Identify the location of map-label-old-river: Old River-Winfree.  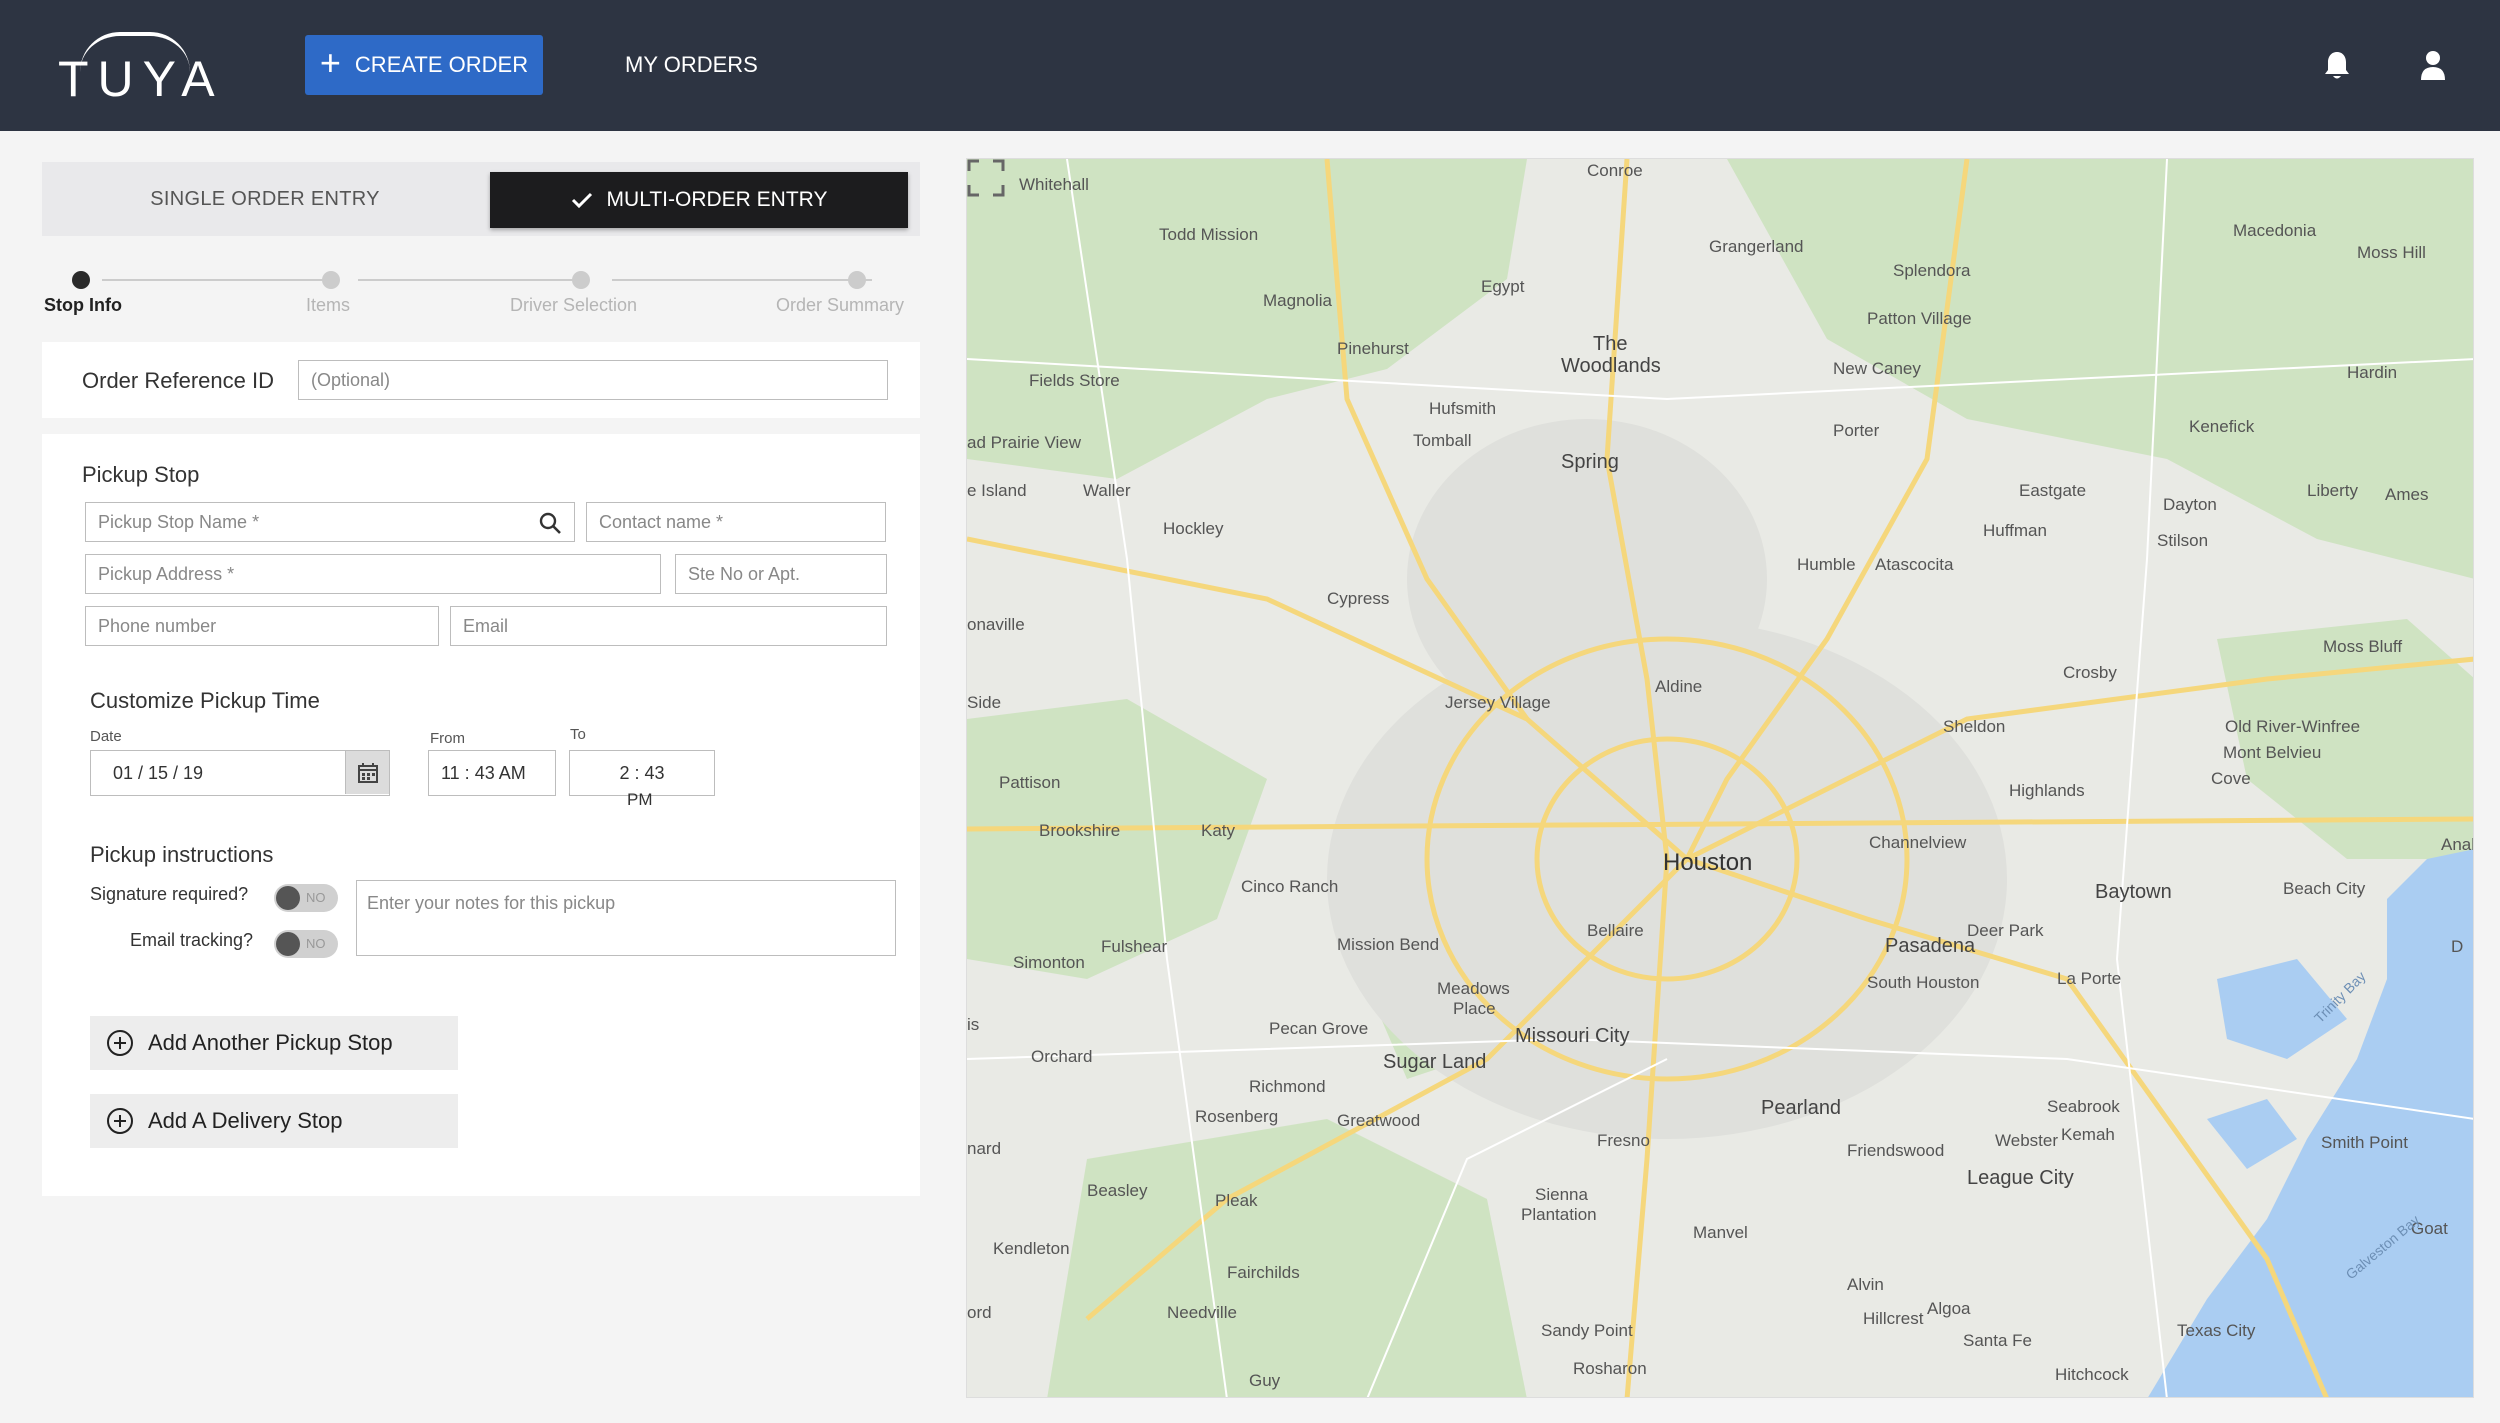
(2293, 726).